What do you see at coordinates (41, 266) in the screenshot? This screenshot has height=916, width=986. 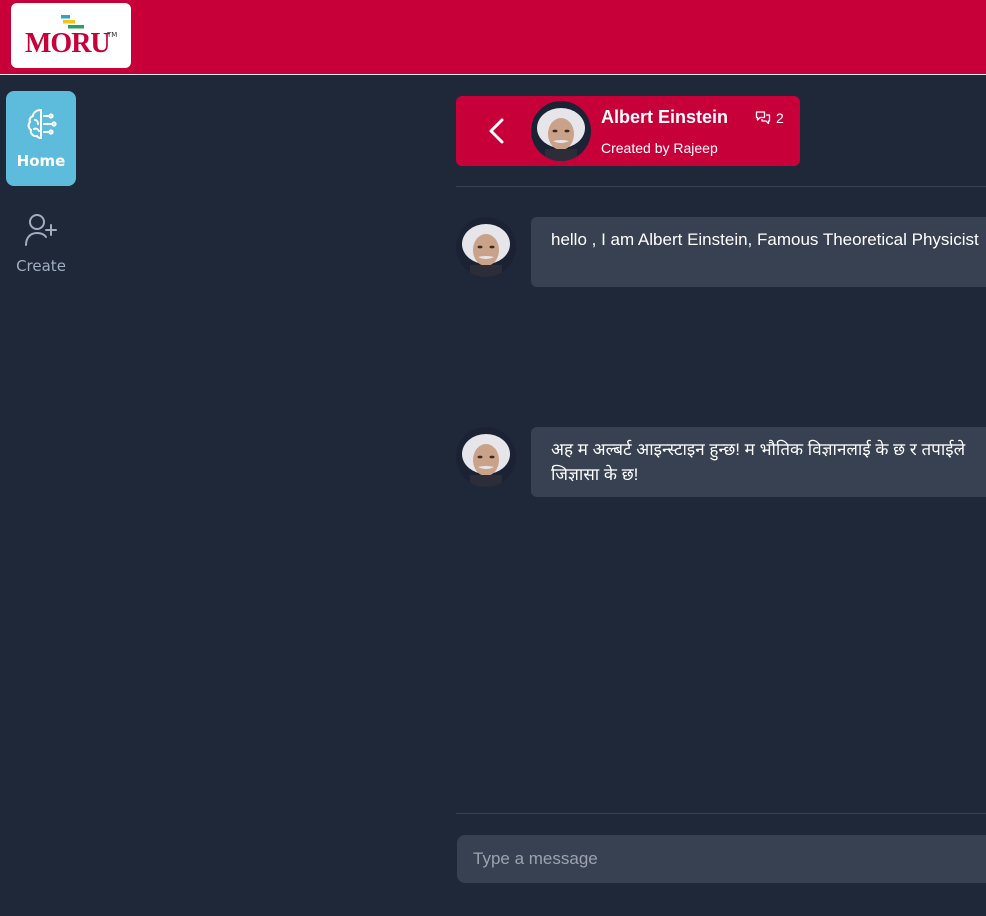 I see `sidebar-item-label: Create` at bounding box center [41, 266].